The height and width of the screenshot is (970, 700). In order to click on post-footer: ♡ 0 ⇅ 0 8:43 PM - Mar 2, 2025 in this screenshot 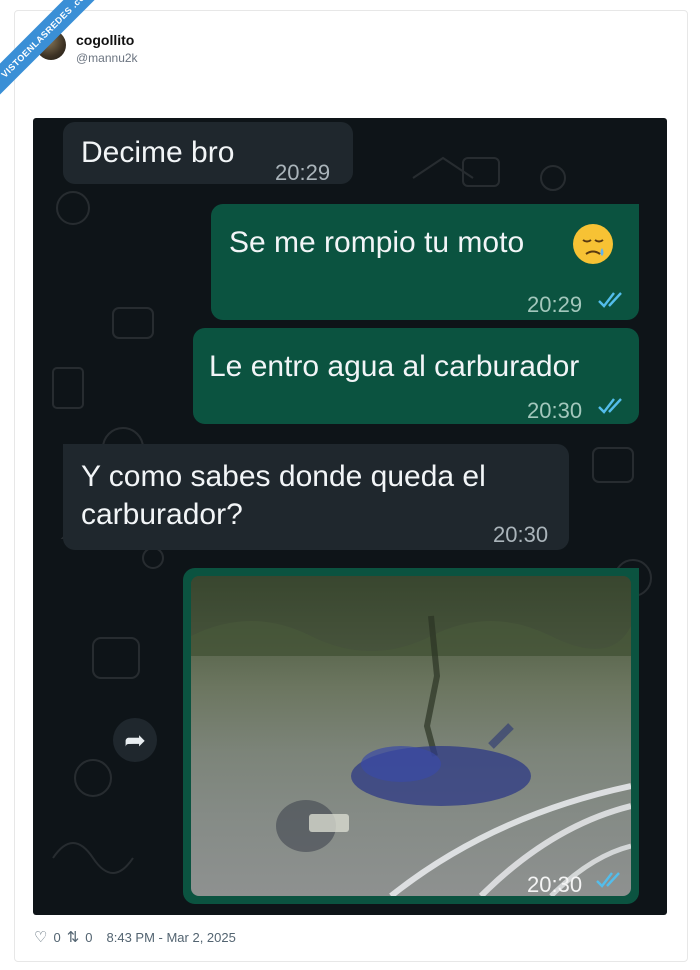, I will do `click(135, 937)`.